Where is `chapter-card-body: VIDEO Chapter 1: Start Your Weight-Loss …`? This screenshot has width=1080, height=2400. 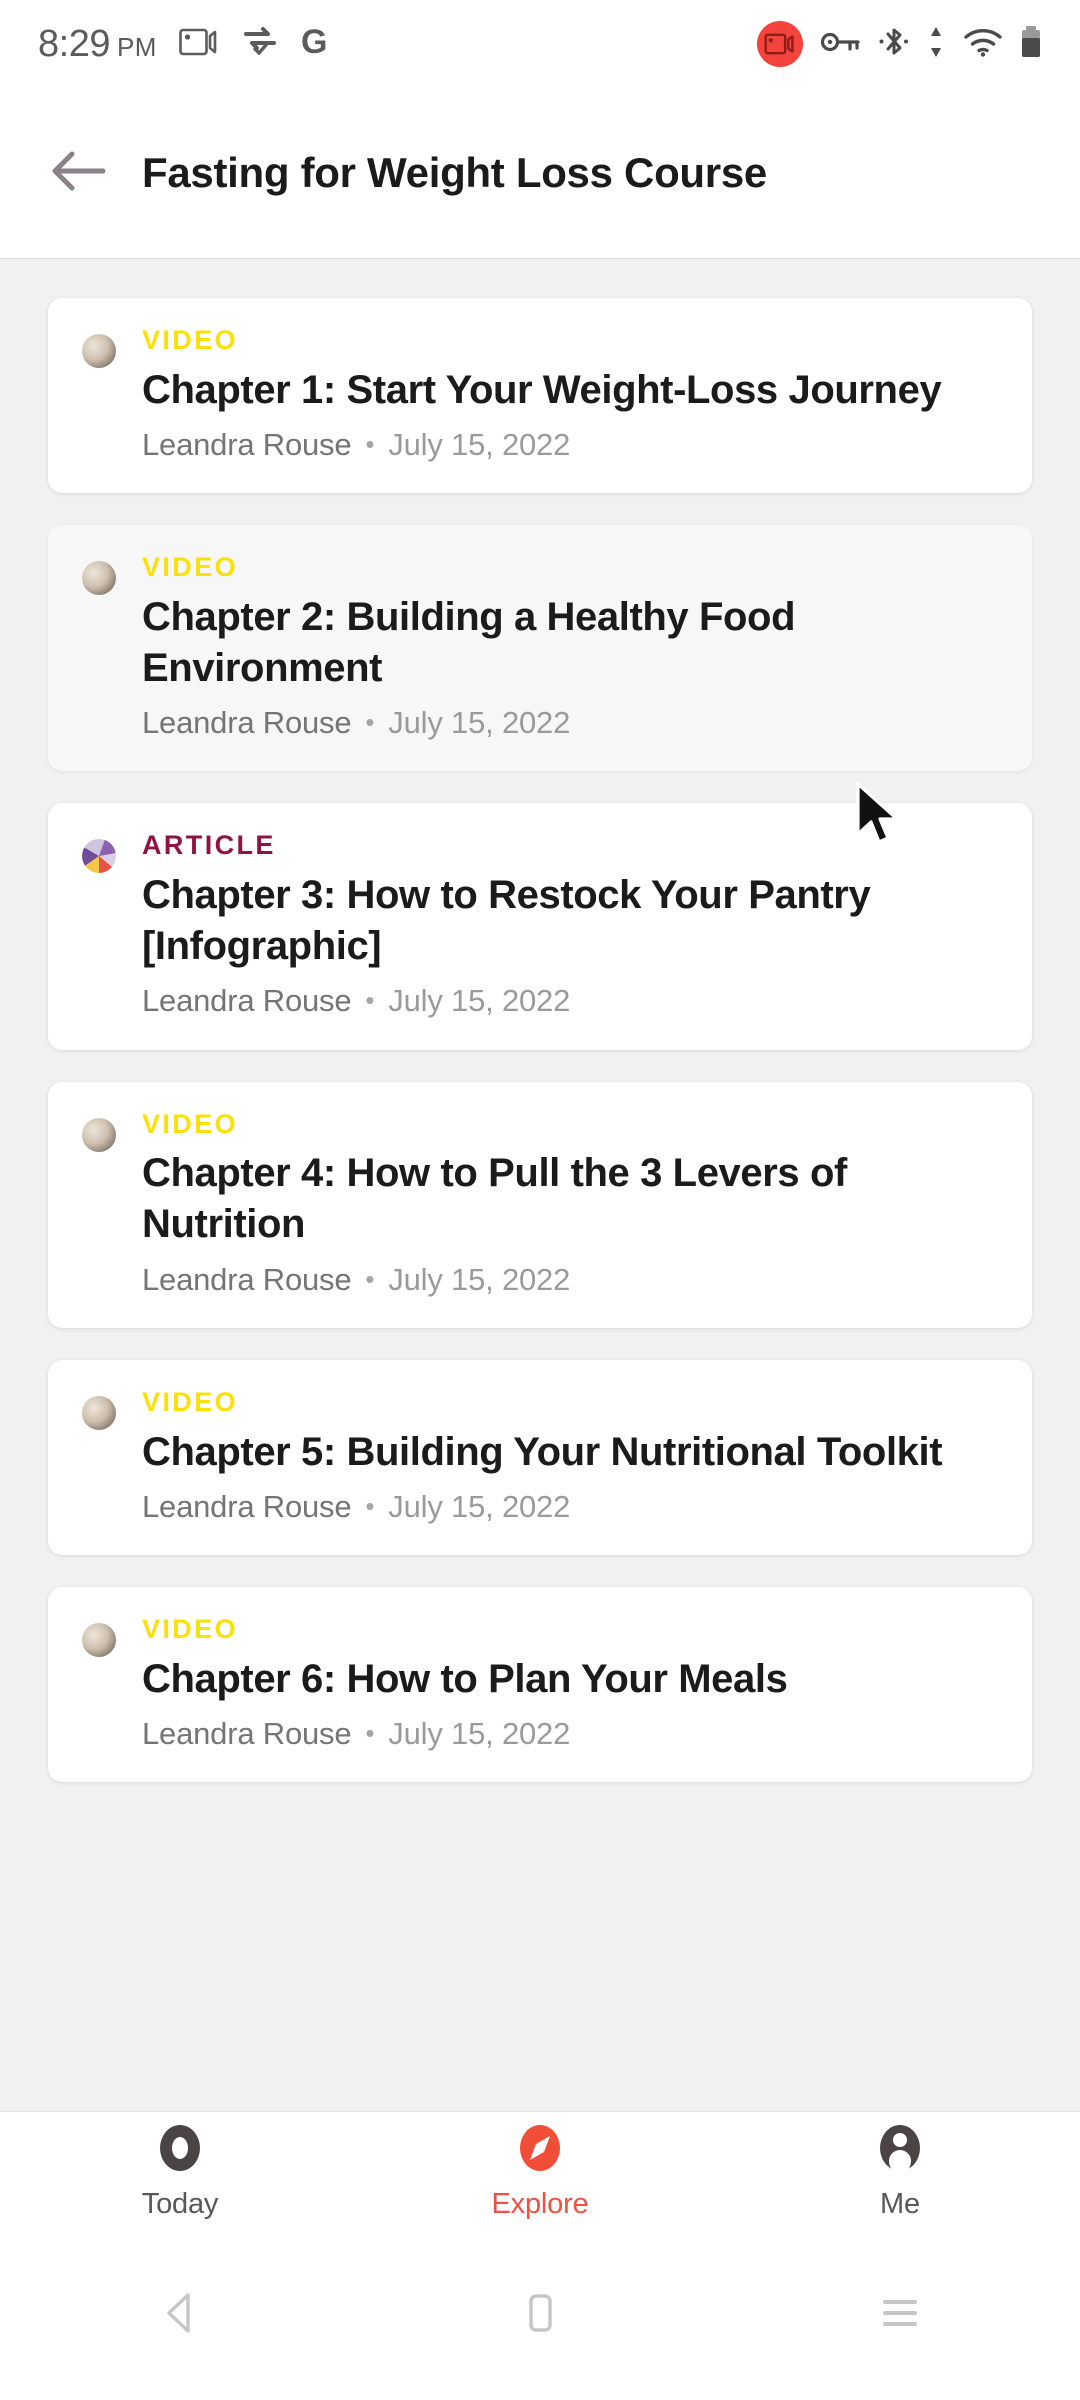 chapter-card-body: VIDEO Chapter 1: Start Your Weight-Loss … is located at coordinates (570, 394).